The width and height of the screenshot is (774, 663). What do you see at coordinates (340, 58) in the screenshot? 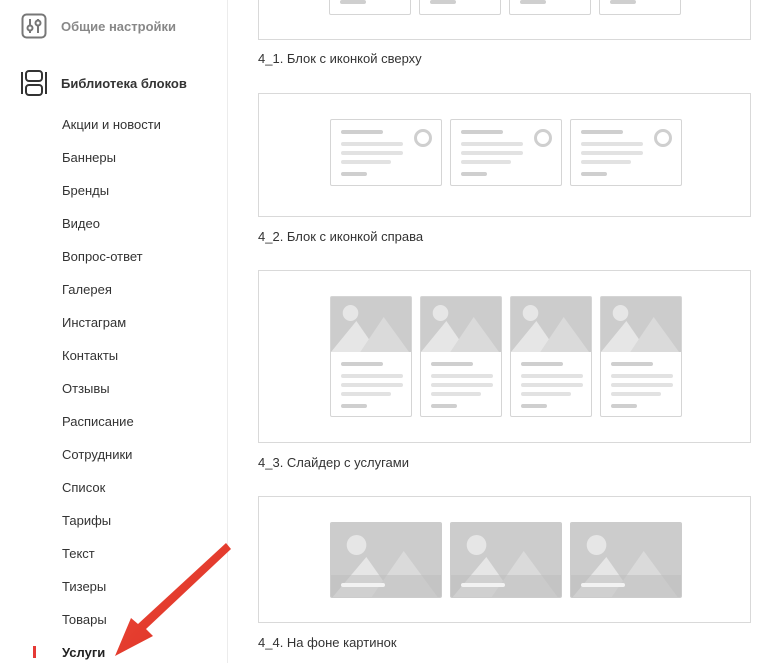
I see `block-caption: 4_1. Блок с иконкой сверху` at bounding box center [340, 58].